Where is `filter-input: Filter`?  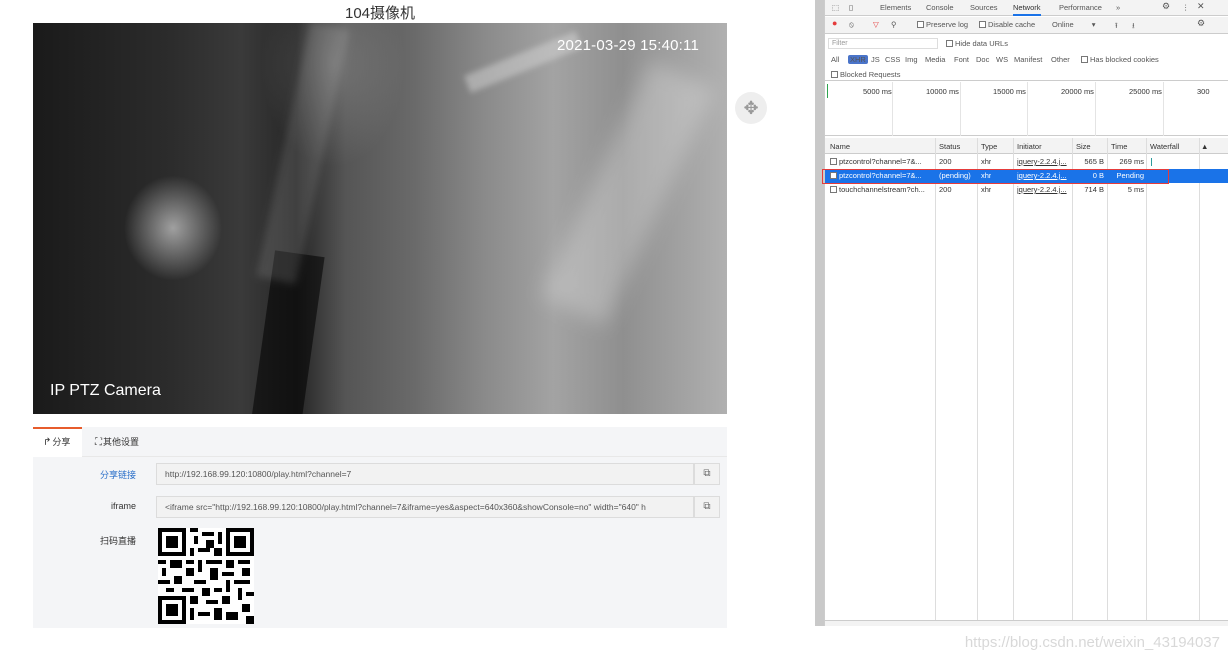 filter-input: Filter is located at coordinates (883, 43).